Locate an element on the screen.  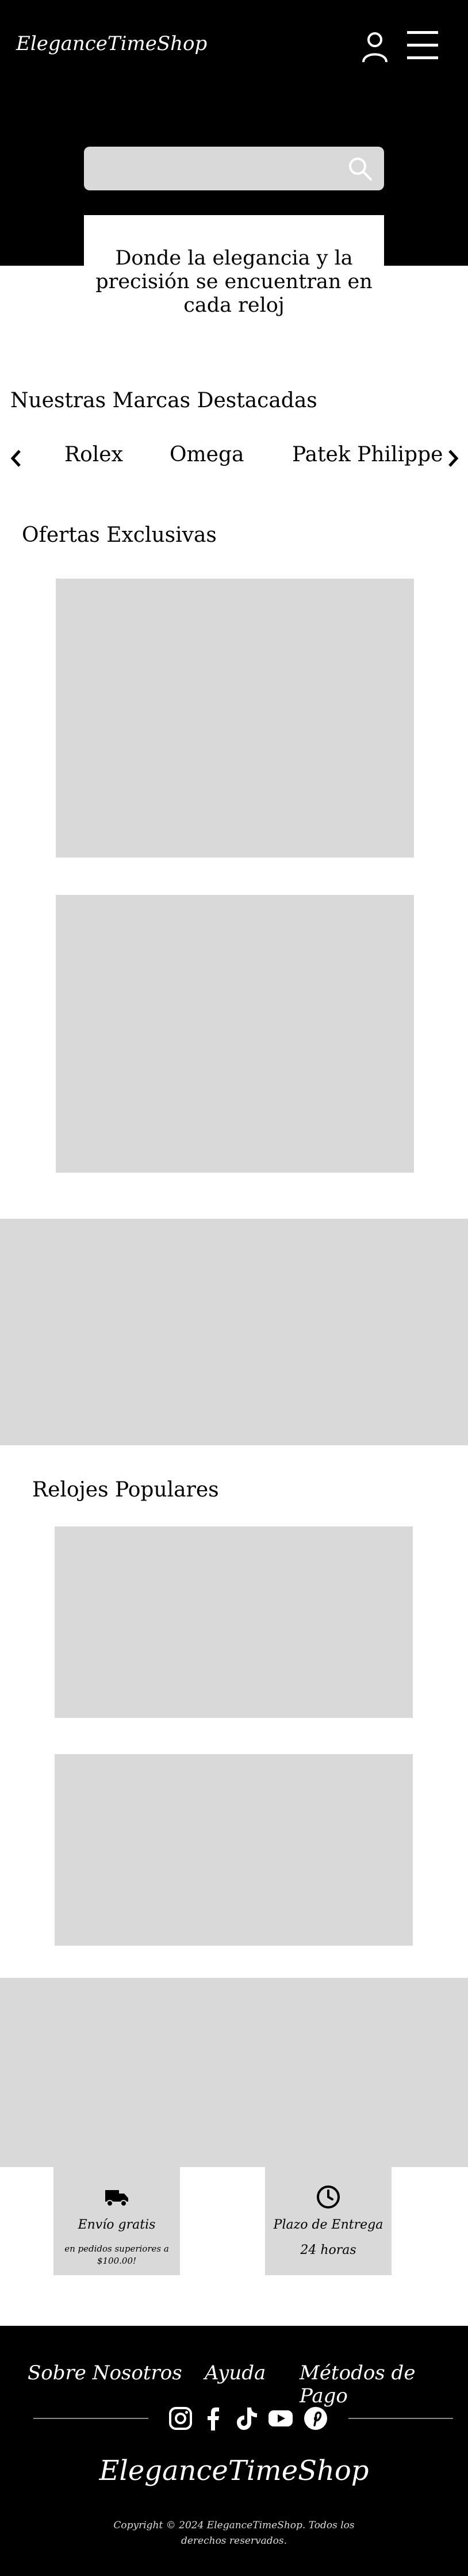
brands-section-title: Nuestras Marcas Destacadas is located at coordinates (163, 400).